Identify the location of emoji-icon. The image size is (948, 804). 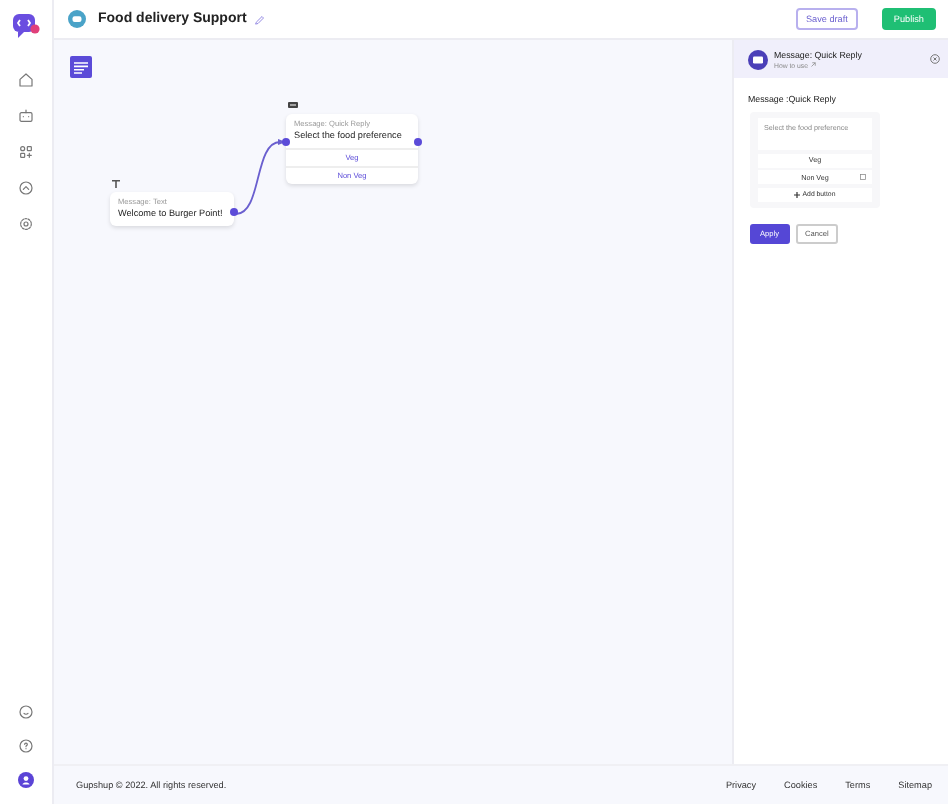
(26, 712).